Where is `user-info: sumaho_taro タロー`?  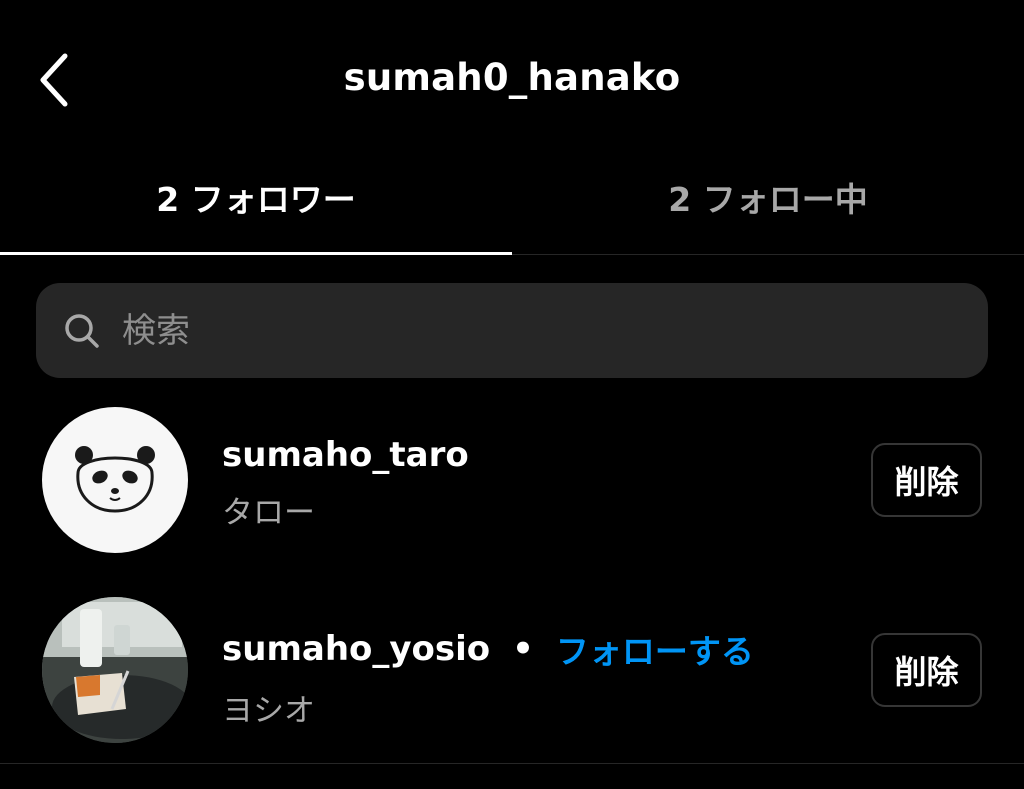 user-info: sumaho_taro タロー is located at coordinates (345, 483).